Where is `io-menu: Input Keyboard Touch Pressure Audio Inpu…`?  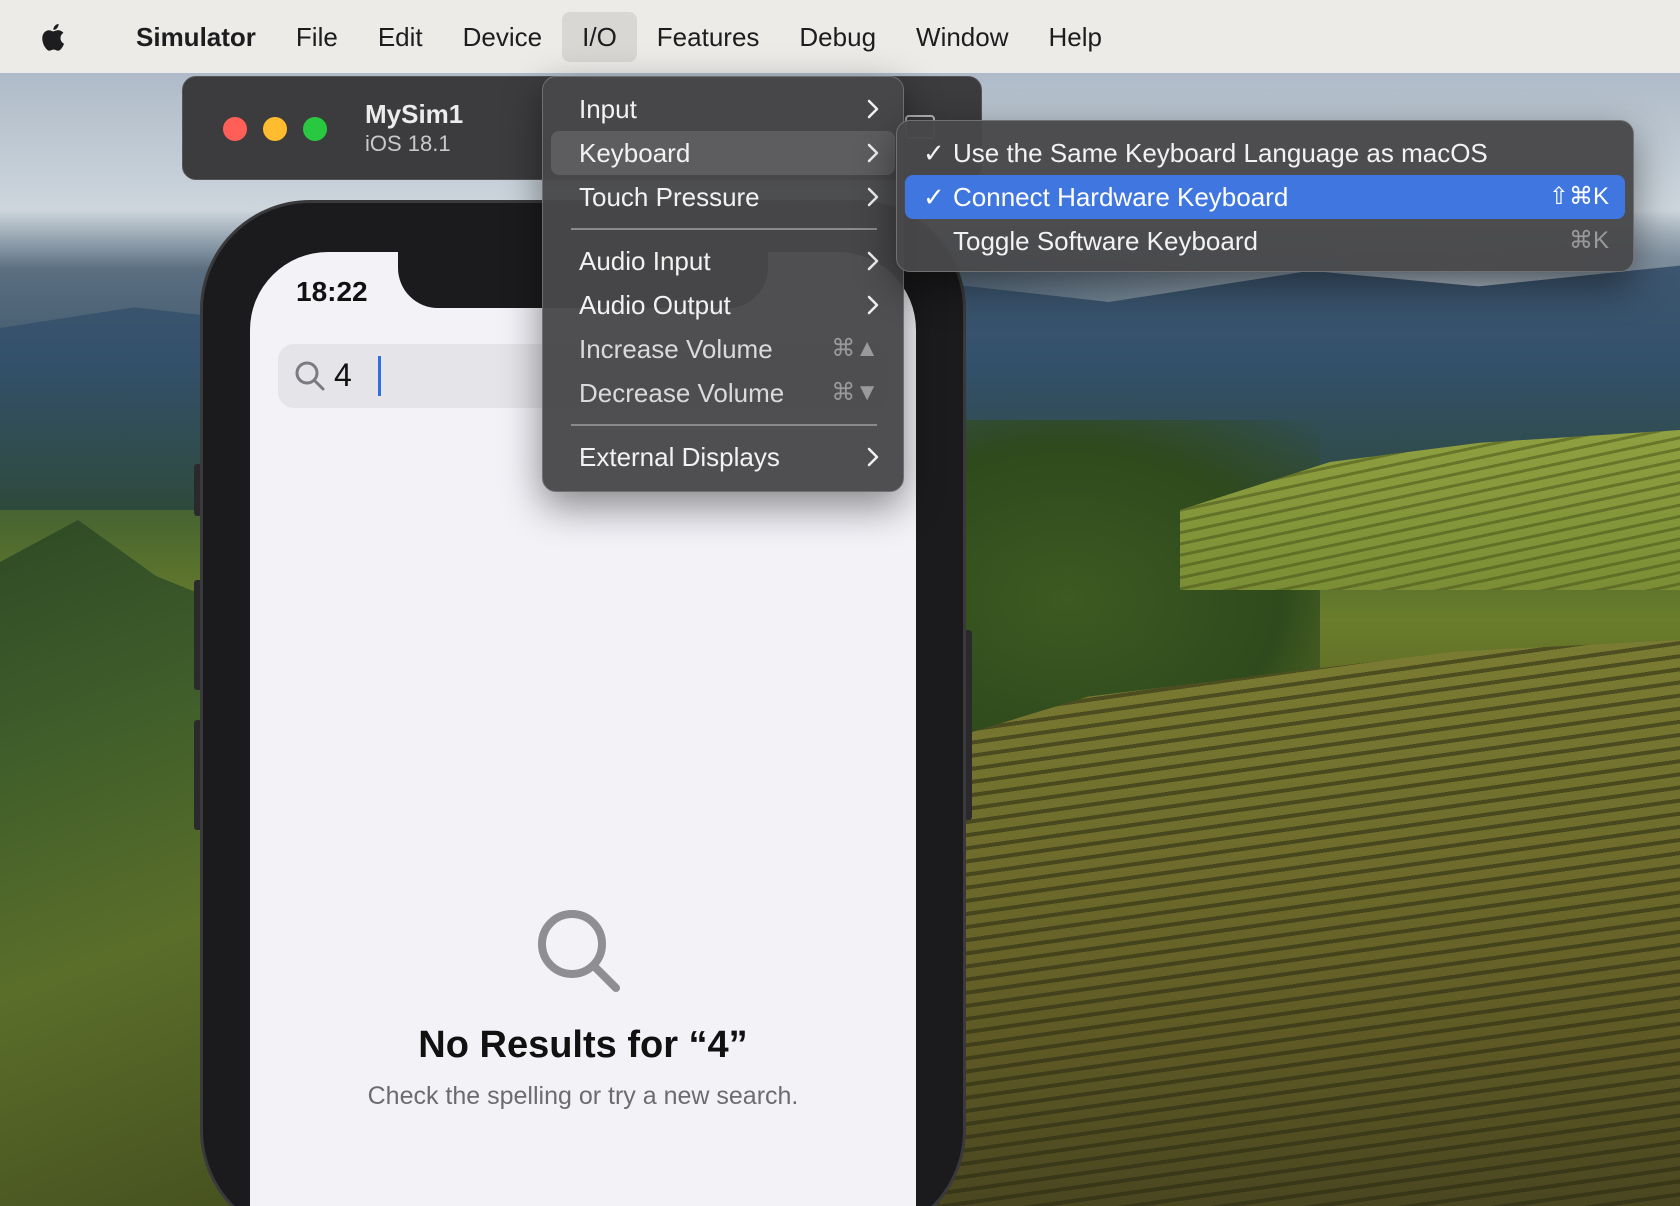
io-menu: Input Keyboard Touch Pressure Audio Inpu… is located at coordinates (723, 284).